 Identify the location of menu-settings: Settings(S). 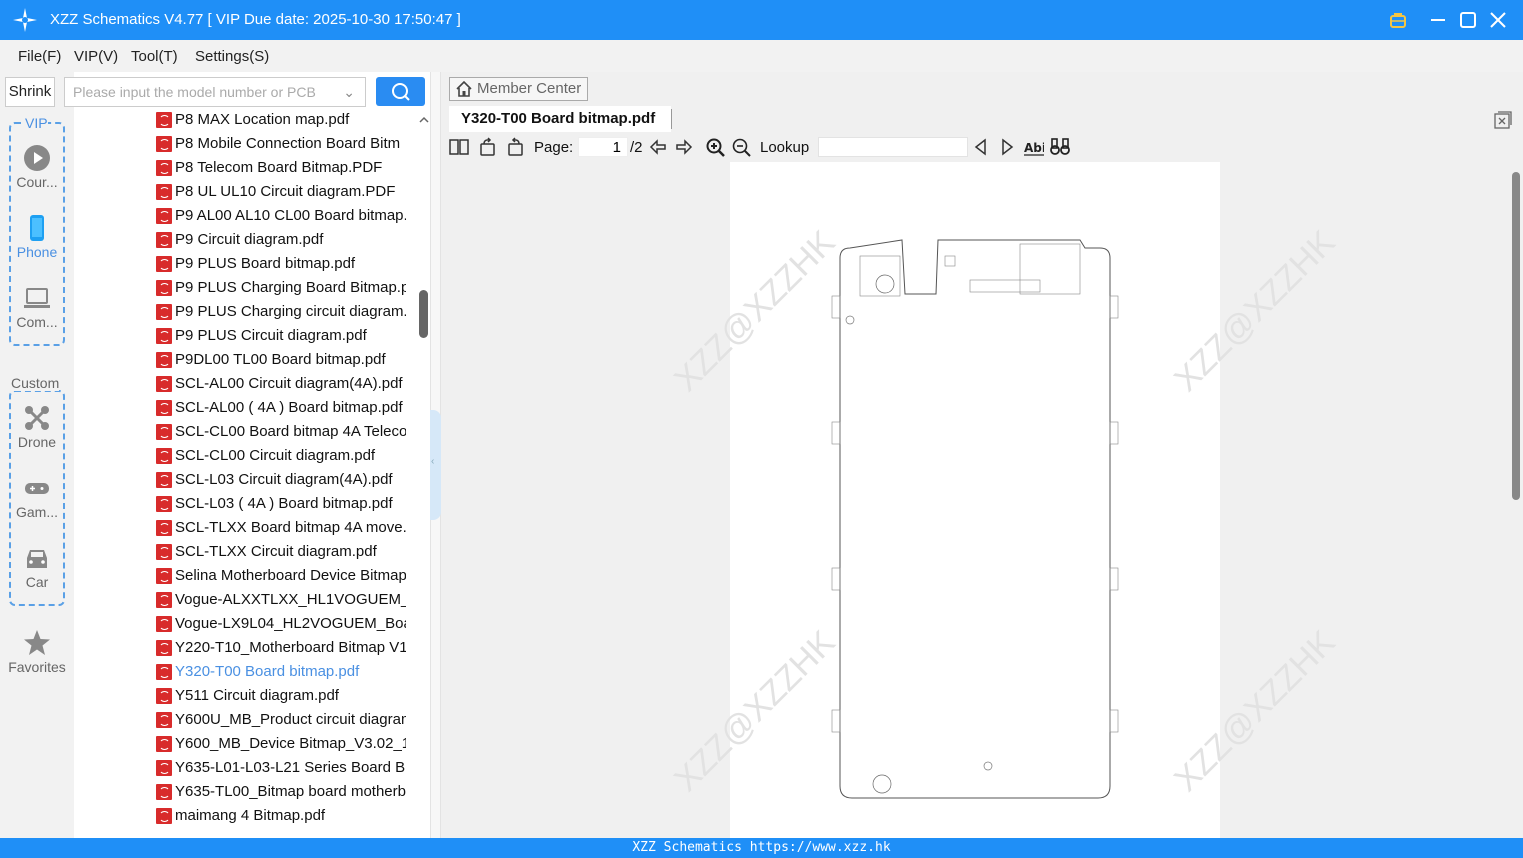
(232, 56).